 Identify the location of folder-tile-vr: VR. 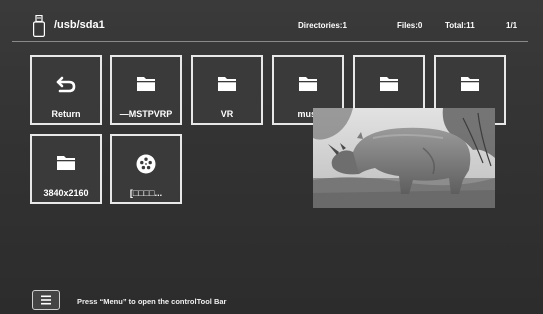
(227, 90).